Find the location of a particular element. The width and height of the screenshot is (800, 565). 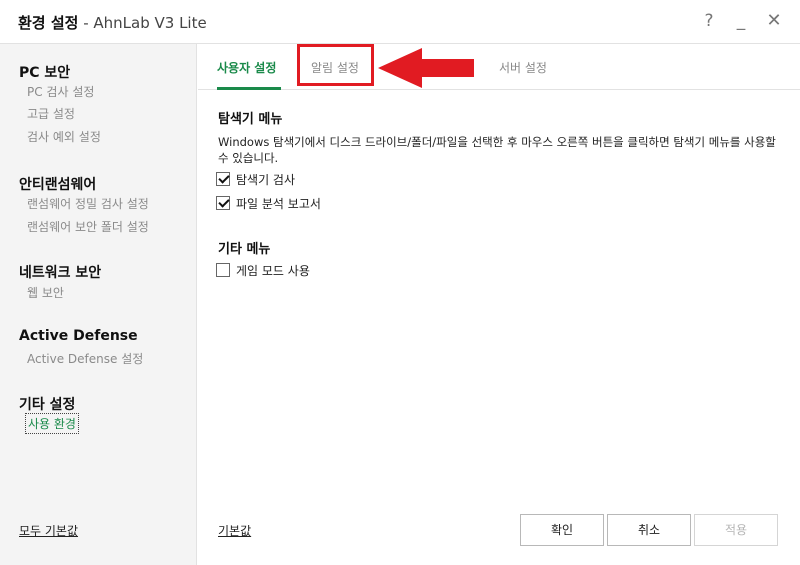

explorer-scan-checkbox is located at coordinates (223, 179).